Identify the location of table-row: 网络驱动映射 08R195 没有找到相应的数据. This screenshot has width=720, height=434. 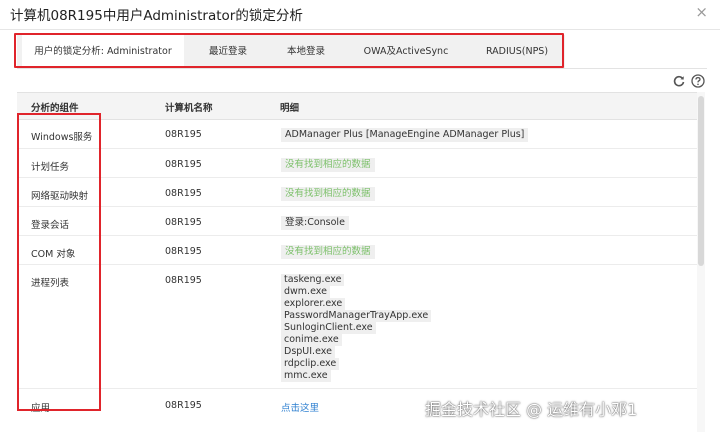
(357, 192).